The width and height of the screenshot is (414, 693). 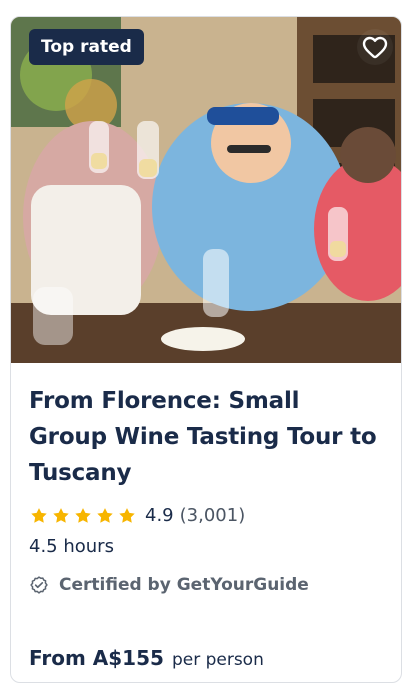 What do you see at coordinates (212, 515) in the screenshot?
I see `review-count: (3,001)` at bounding box center [212, 515].